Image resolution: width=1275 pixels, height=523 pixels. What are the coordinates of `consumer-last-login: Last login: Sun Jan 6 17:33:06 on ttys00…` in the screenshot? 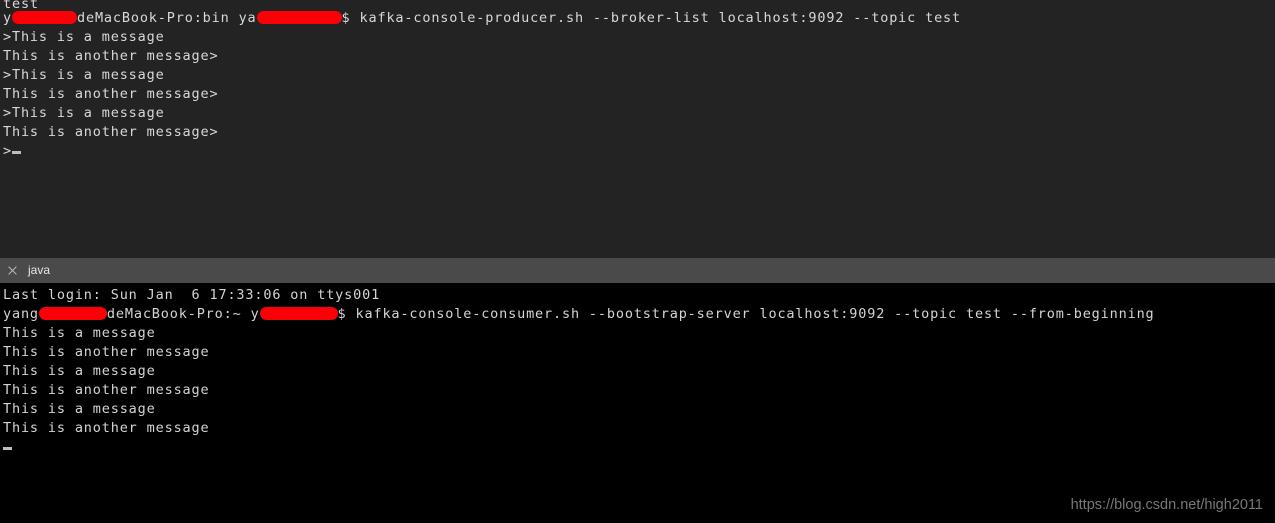 It's located at (192, 295).